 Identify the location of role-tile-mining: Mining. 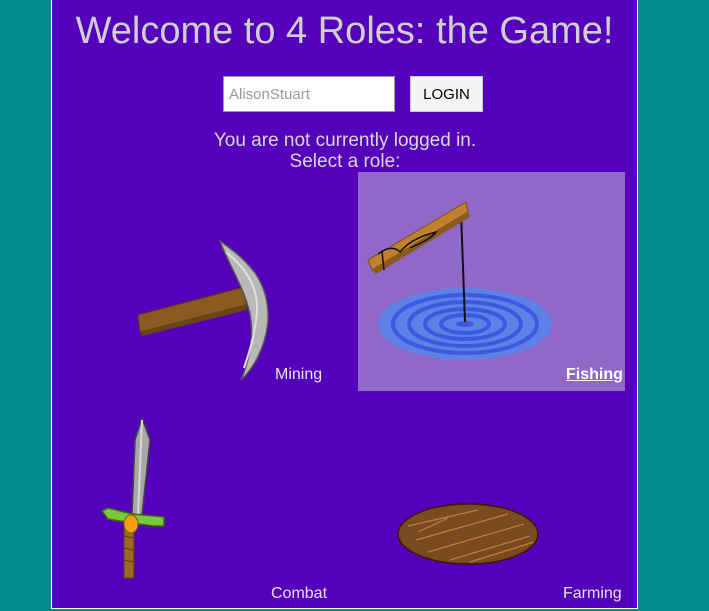
(217, 281).